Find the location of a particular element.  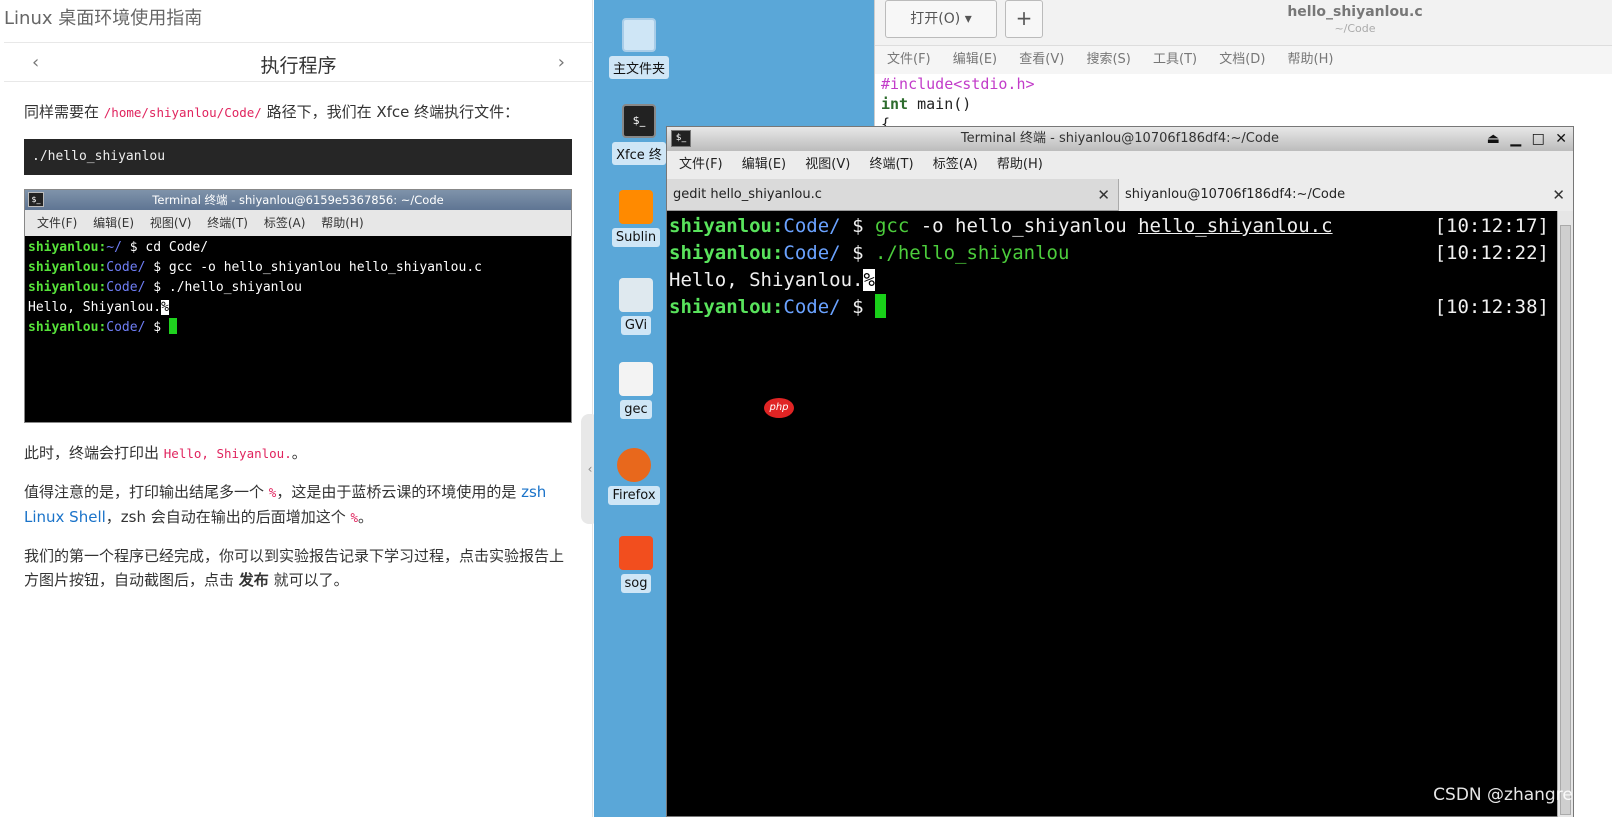

timestamp: [10:12:38] is located at coordinates (1491, 307).